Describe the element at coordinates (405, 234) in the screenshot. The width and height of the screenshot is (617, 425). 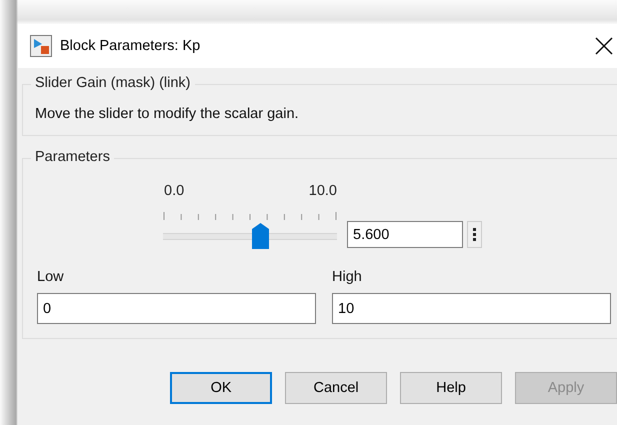
I see `value-field: 5.600` at that location.